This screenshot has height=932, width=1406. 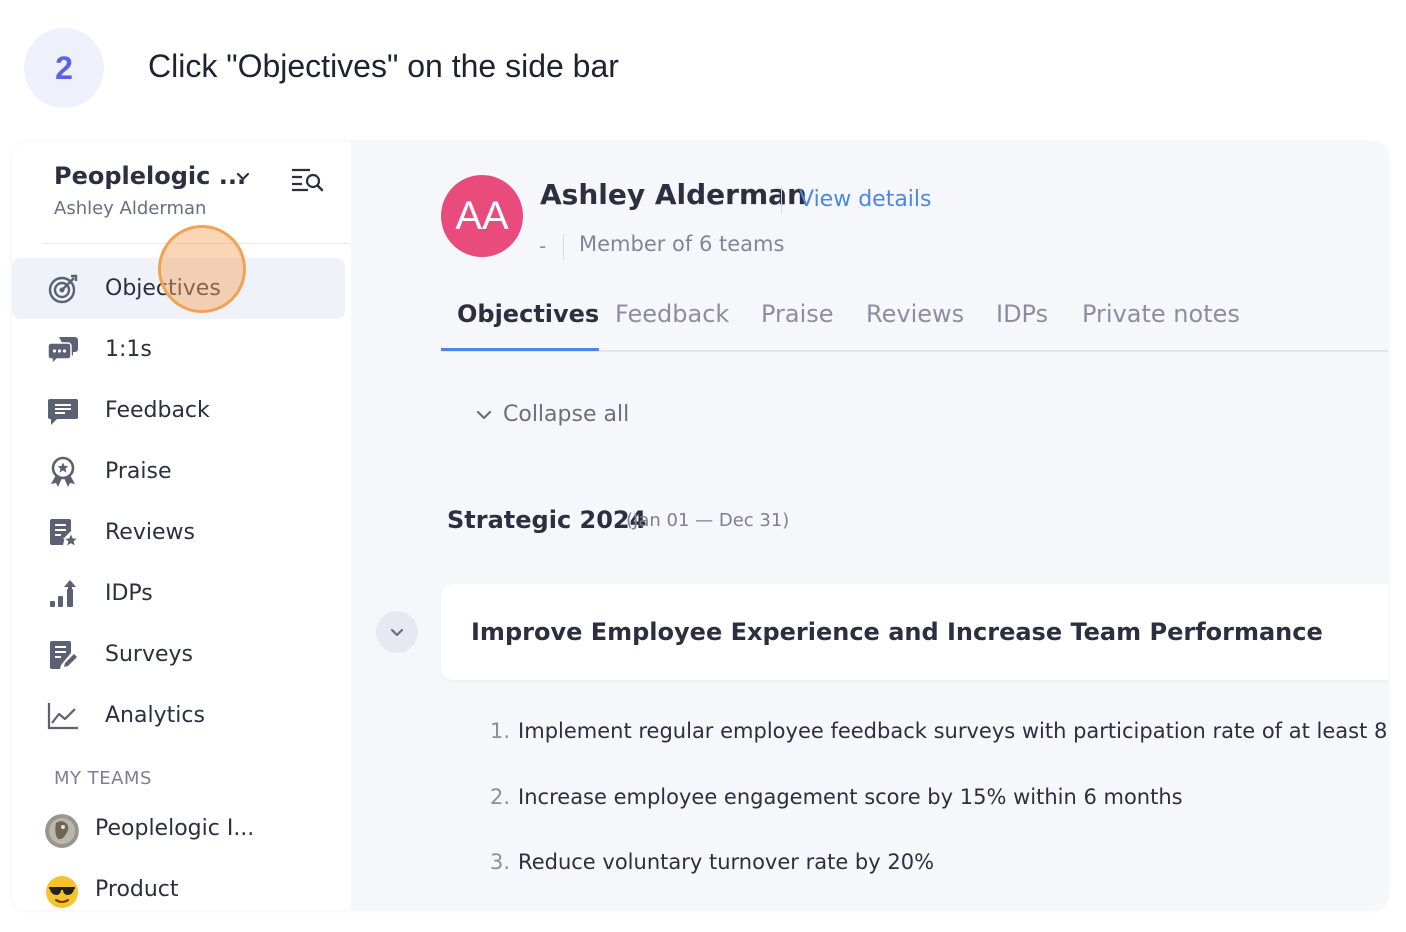 What do you see at coordinates (62, 831) in the screenshot?
I see `team-photo-avatar` at bounding box center [62, 831].